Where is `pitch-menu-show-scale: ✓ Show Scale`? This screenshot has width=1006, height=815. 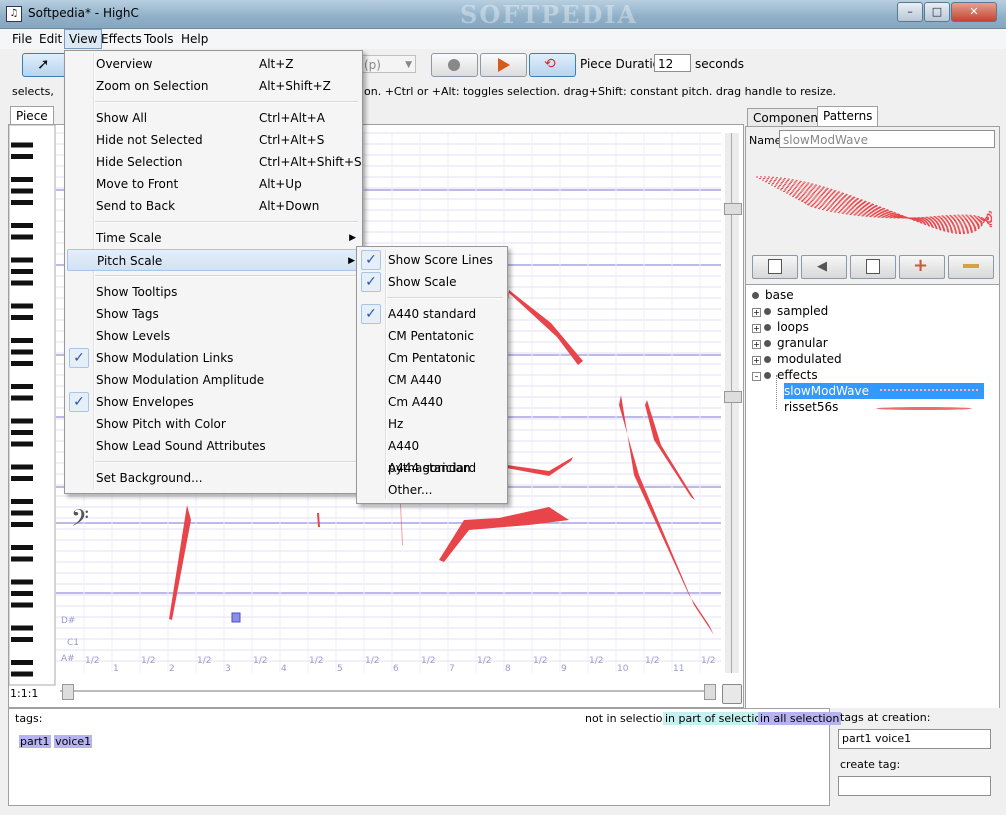 pitch-menu-show-scale: ✓ Show Scale is located at coordinates (432, 282).